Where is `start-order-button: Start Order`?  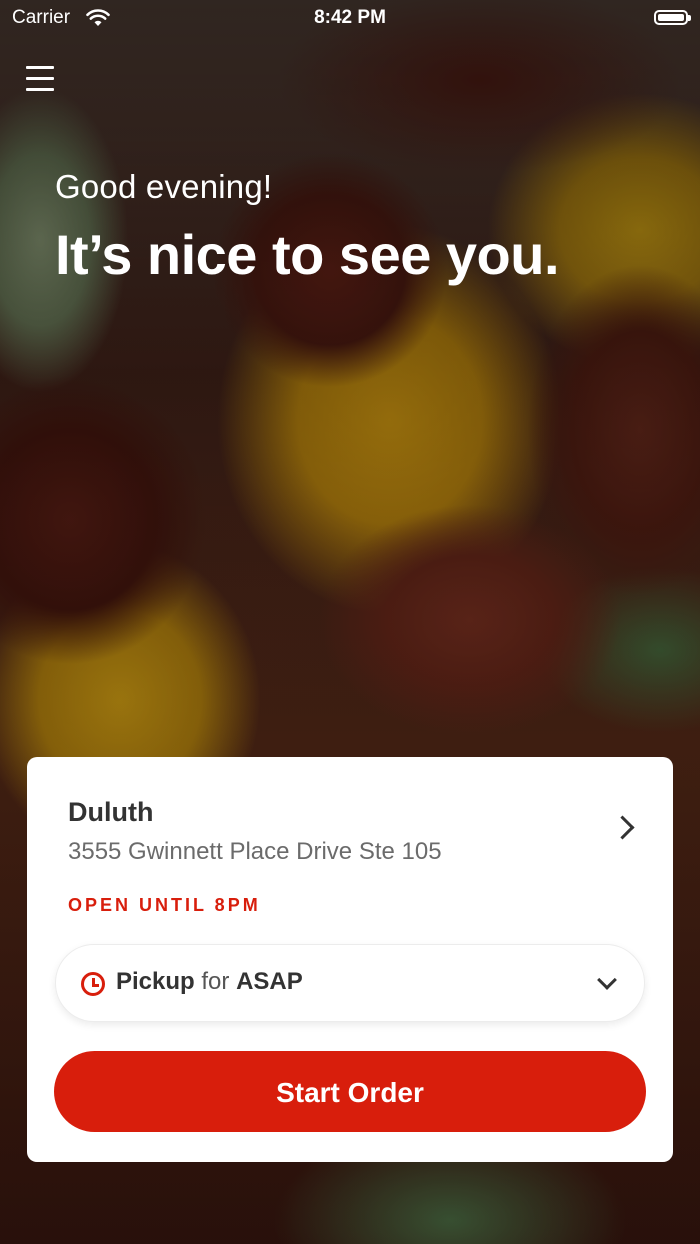
start-order-button: Start Order is located at coordinates (350, 1091).